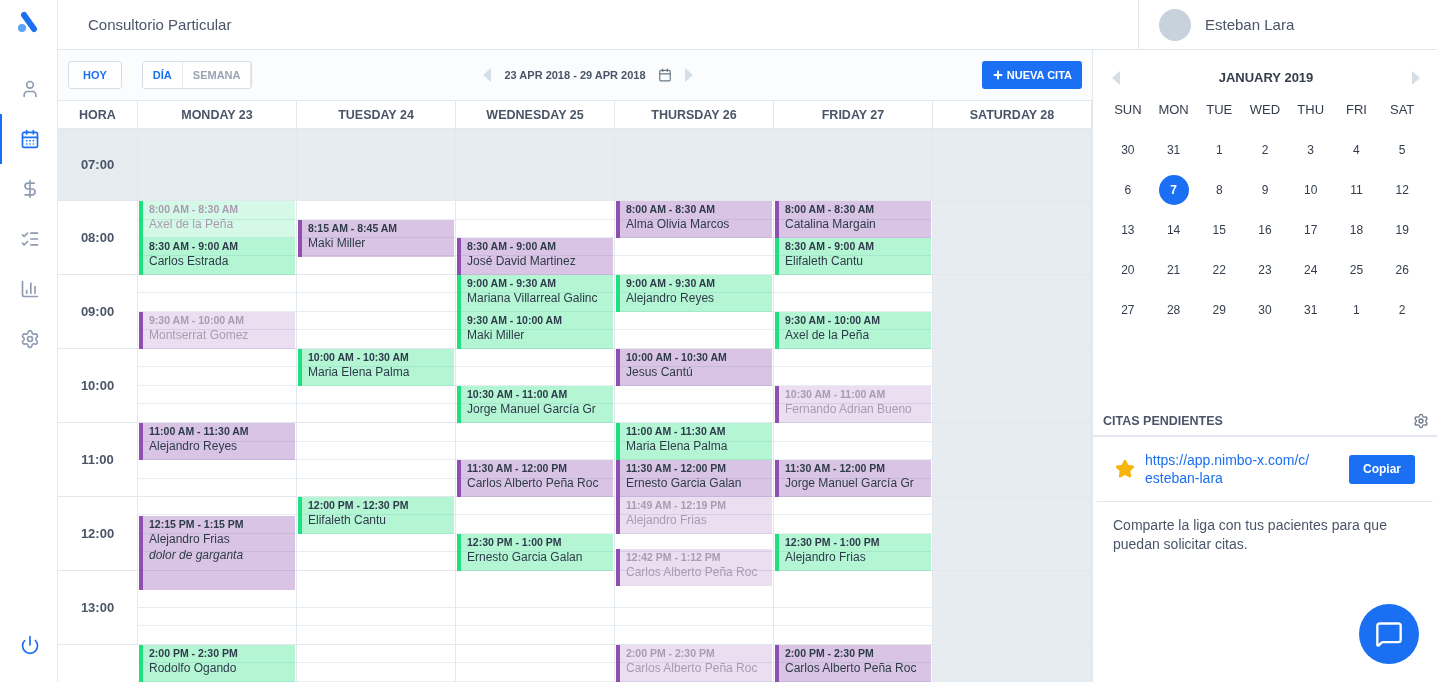 The width and height of the screenshot is (1437, 682). What do you see at coordinates (1219, 230) in the screenshot?
I see `calendar-day: 15` at bounding box center [1219, 230].